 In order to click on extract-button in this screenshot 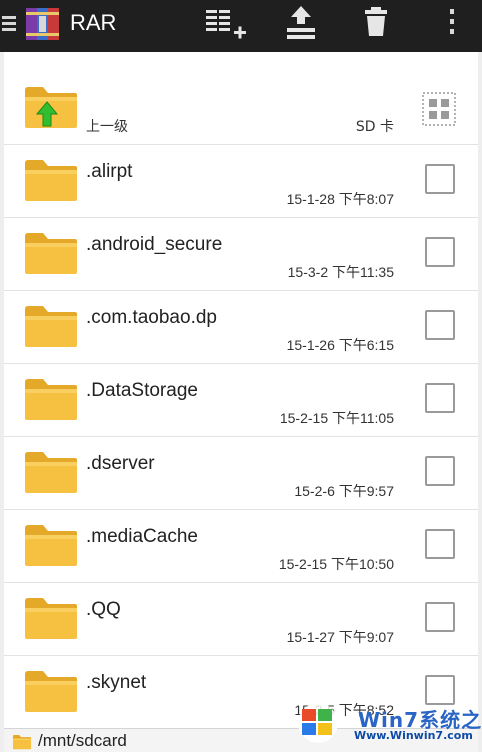, I will do `click(301, 26)`.